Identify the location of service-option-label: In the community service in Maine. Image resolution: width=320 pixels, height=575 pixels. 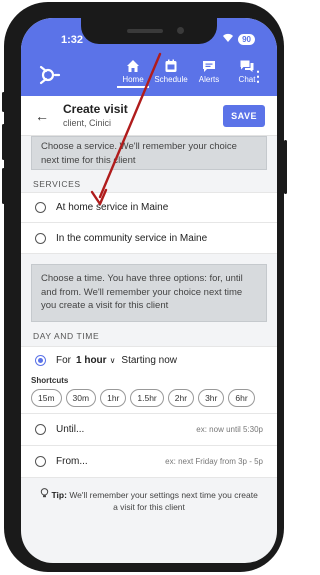
(132, 238).